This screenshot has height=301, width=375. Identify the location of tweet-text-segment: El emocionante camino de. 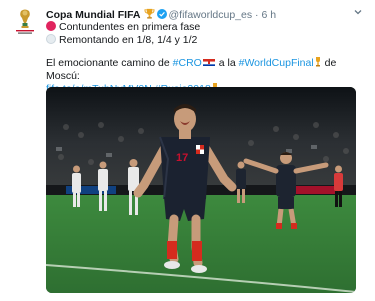
(109, 63).